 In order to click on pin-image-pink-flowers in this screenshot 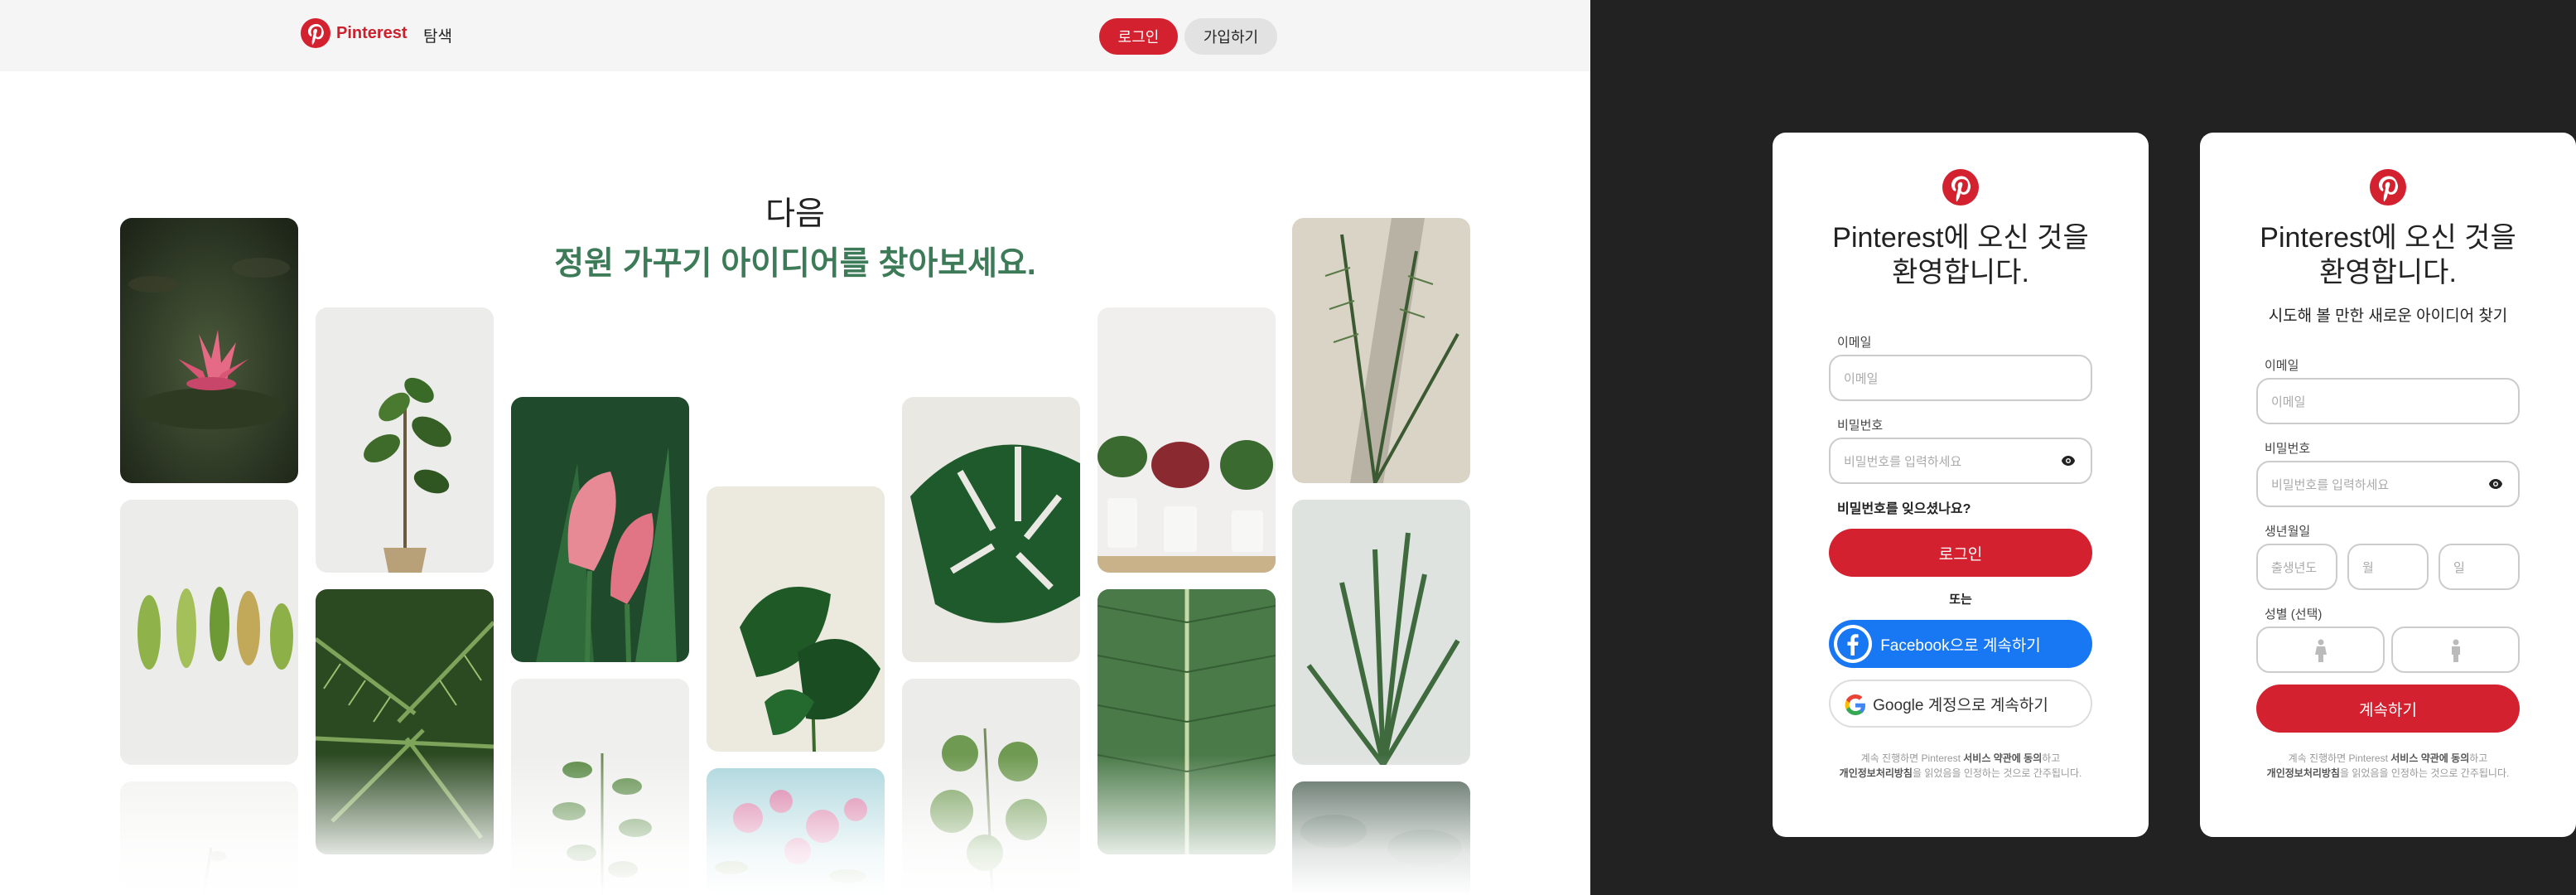, I will do `click(796, 831)`.